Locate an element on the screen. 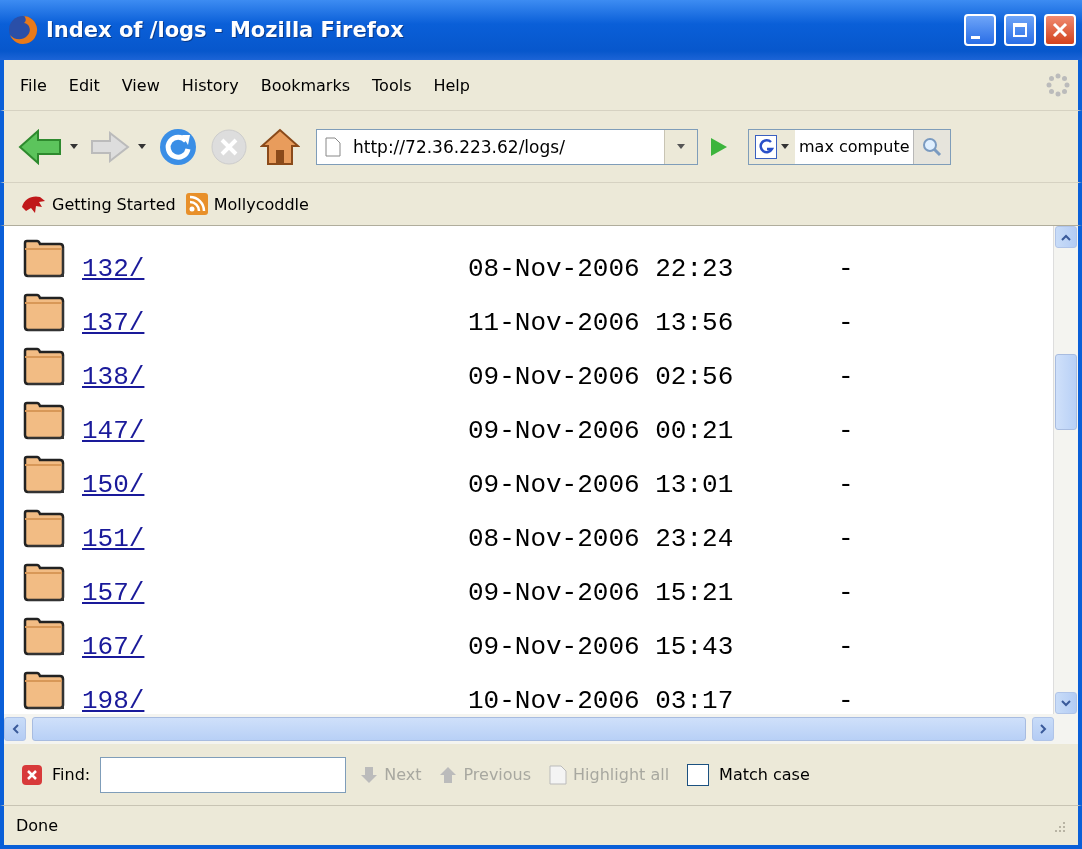 This screenshot has width=1082, height=849. scroll-down-button is located at coordinates (1066, 703).